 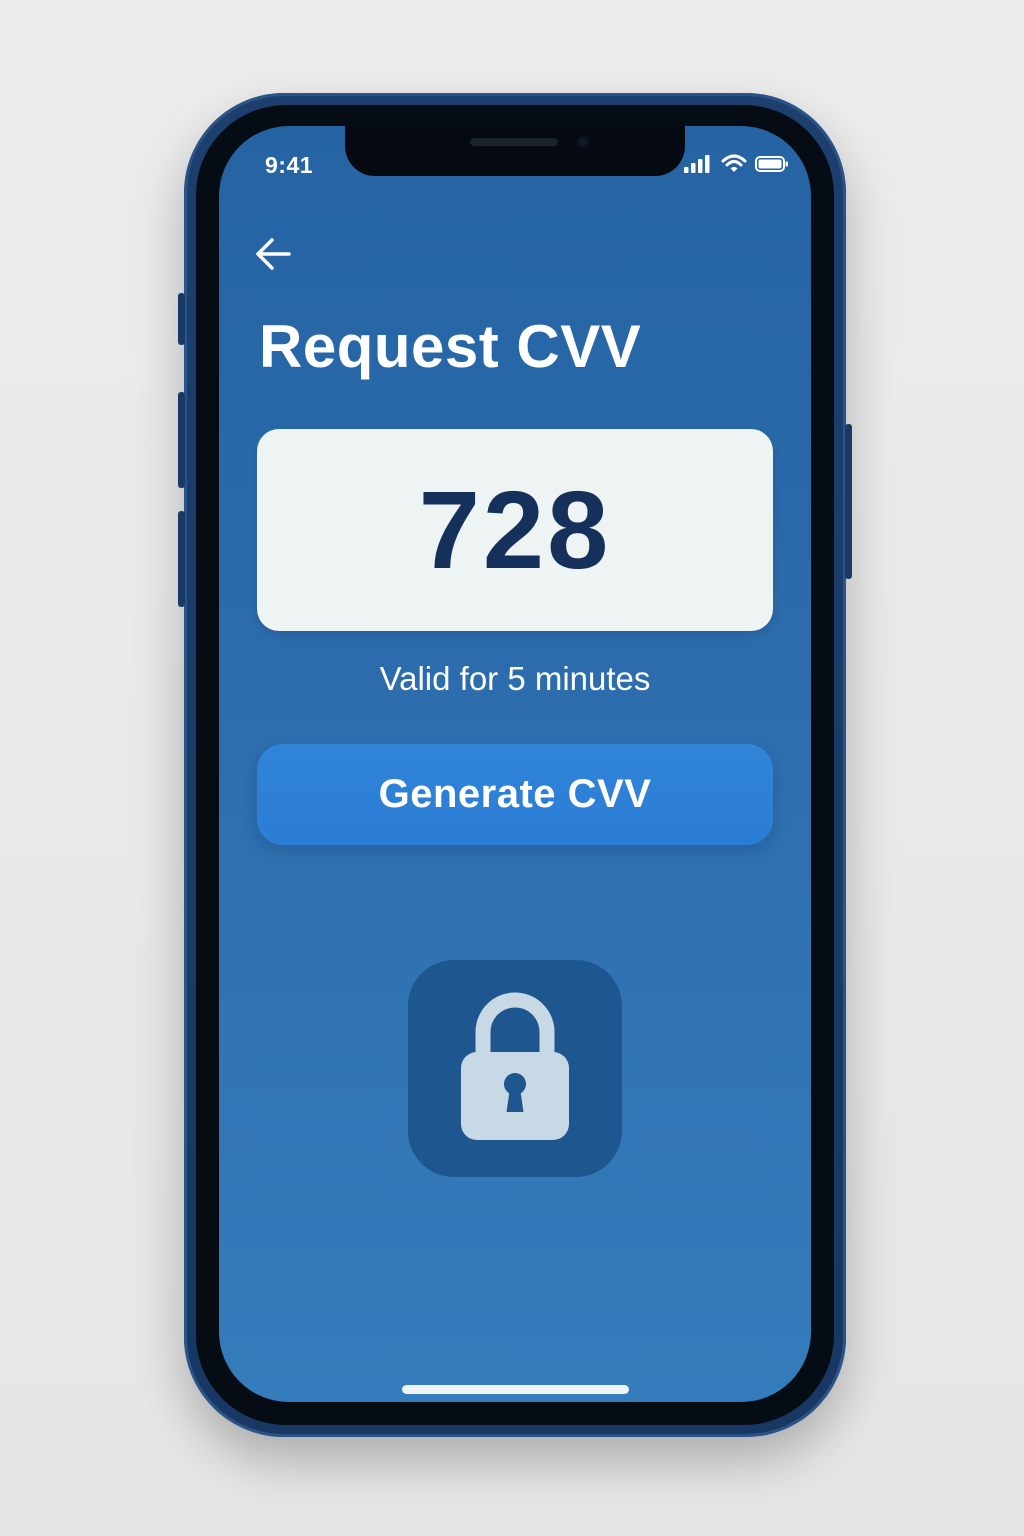 I want to click on generate-cvv-button: Generate CVV, so click(x=515, y=794).